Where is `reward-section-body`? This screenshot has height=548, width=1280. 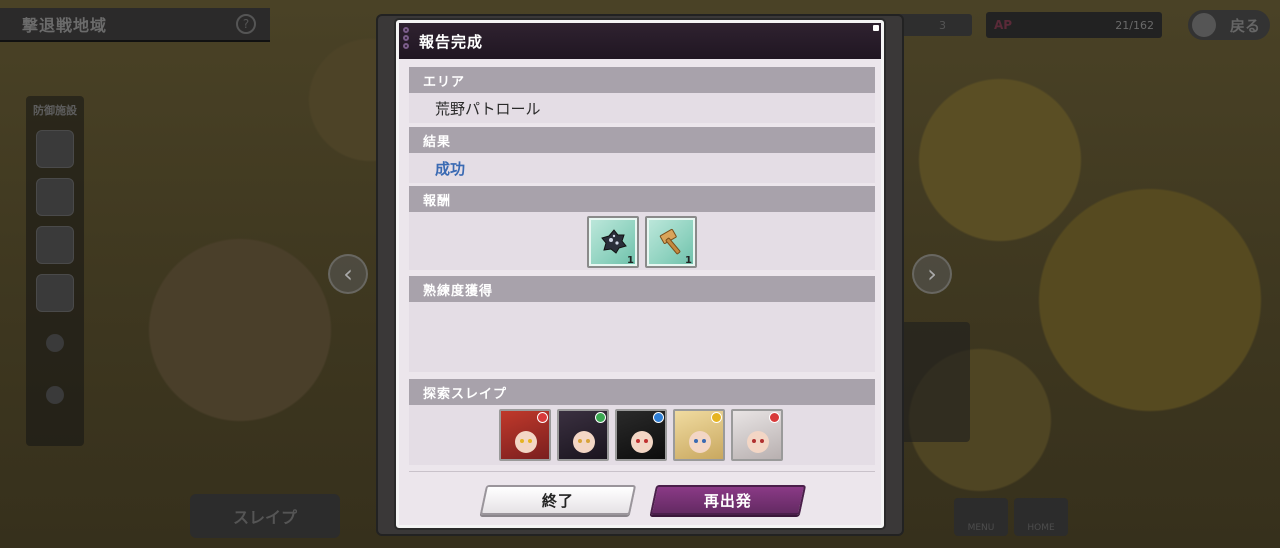
reward-section-body is located at coordinates (642, 241).